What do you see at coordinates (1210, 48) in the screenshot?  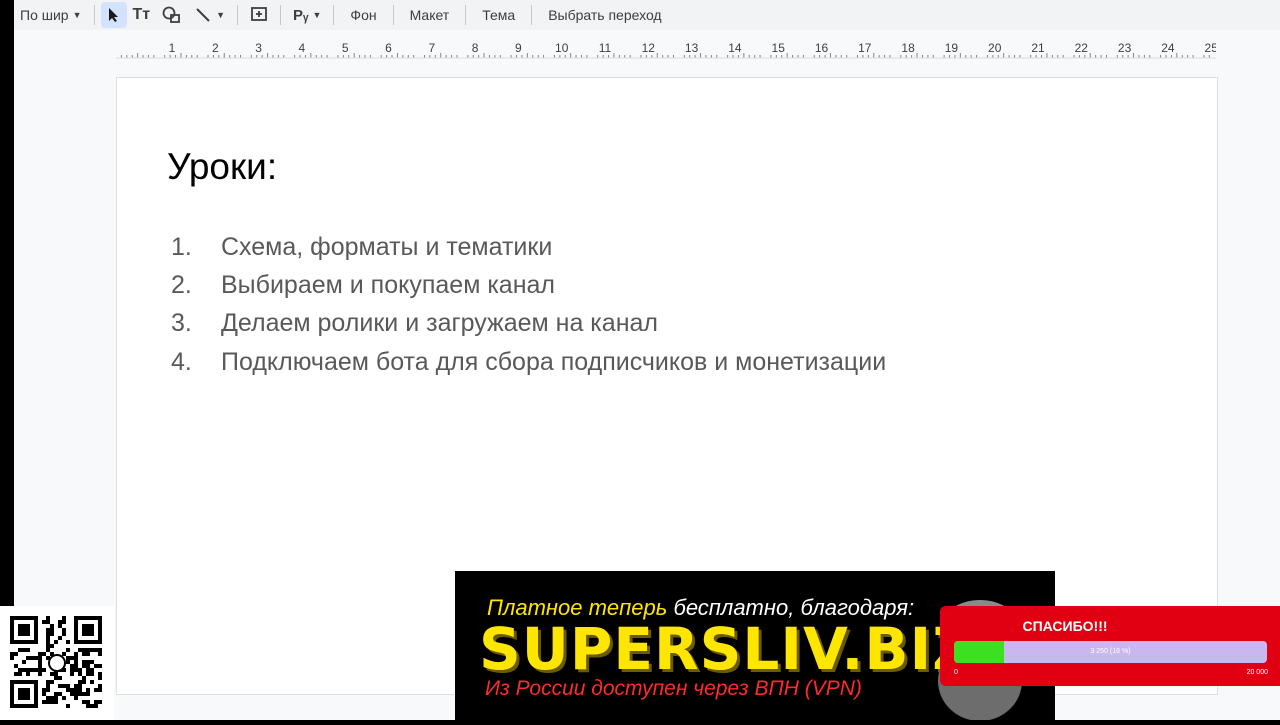 I see `ruler-label: 25` at bounding box center [1210, 48].